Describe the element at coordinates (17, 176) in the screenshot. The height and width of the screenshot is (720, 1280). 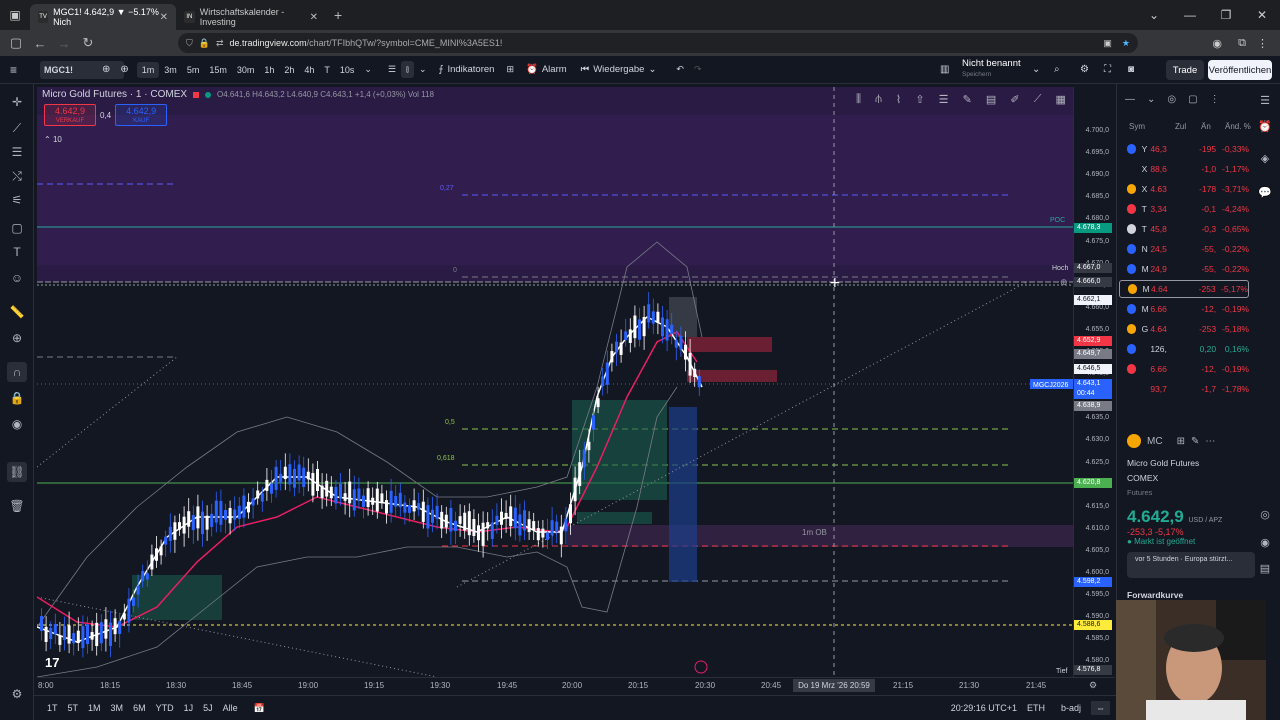
I see `pattern-tool-icon: ⤭` at that location.